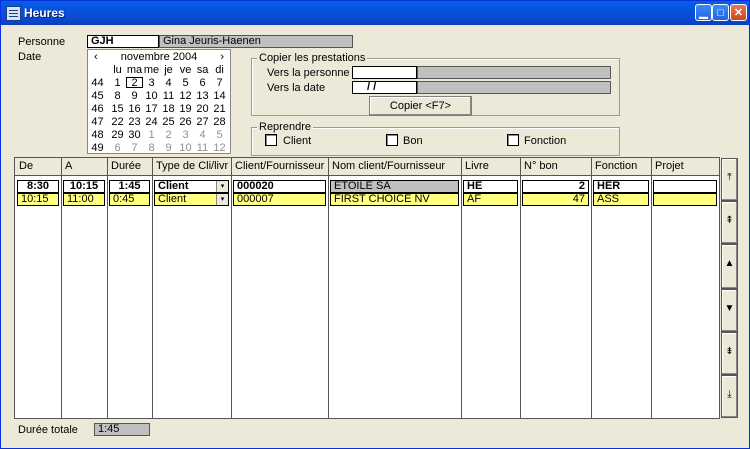  I want to click on cell-bon: 47, so click(555, 199).